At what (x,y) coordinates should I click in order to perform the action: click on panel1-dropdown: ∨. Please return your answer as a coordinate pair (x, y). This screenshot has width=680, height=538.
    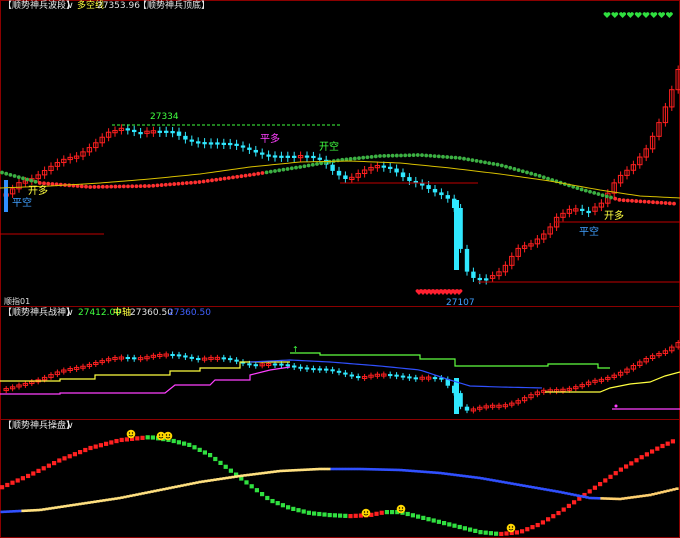
    Looking at the image, I should click on (70, 6).